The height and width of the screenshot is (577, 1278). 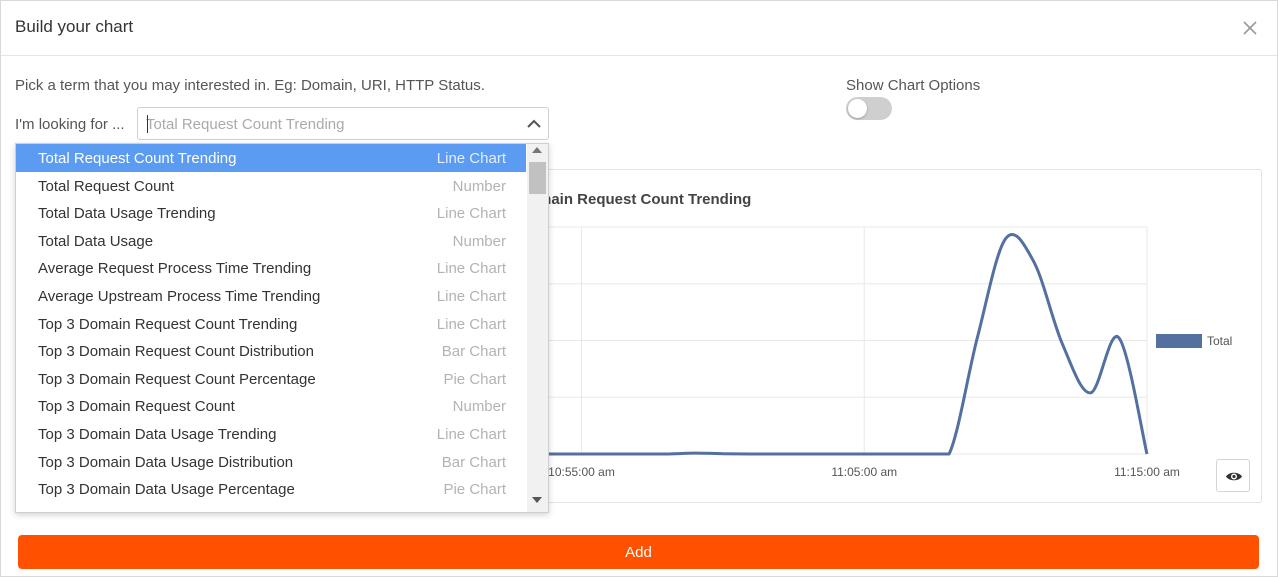 What do you see at coordinates (137, 158) in the screenshot?
I see `term-option-name: Total Request Count Trending` at bounding box center [137, 158].